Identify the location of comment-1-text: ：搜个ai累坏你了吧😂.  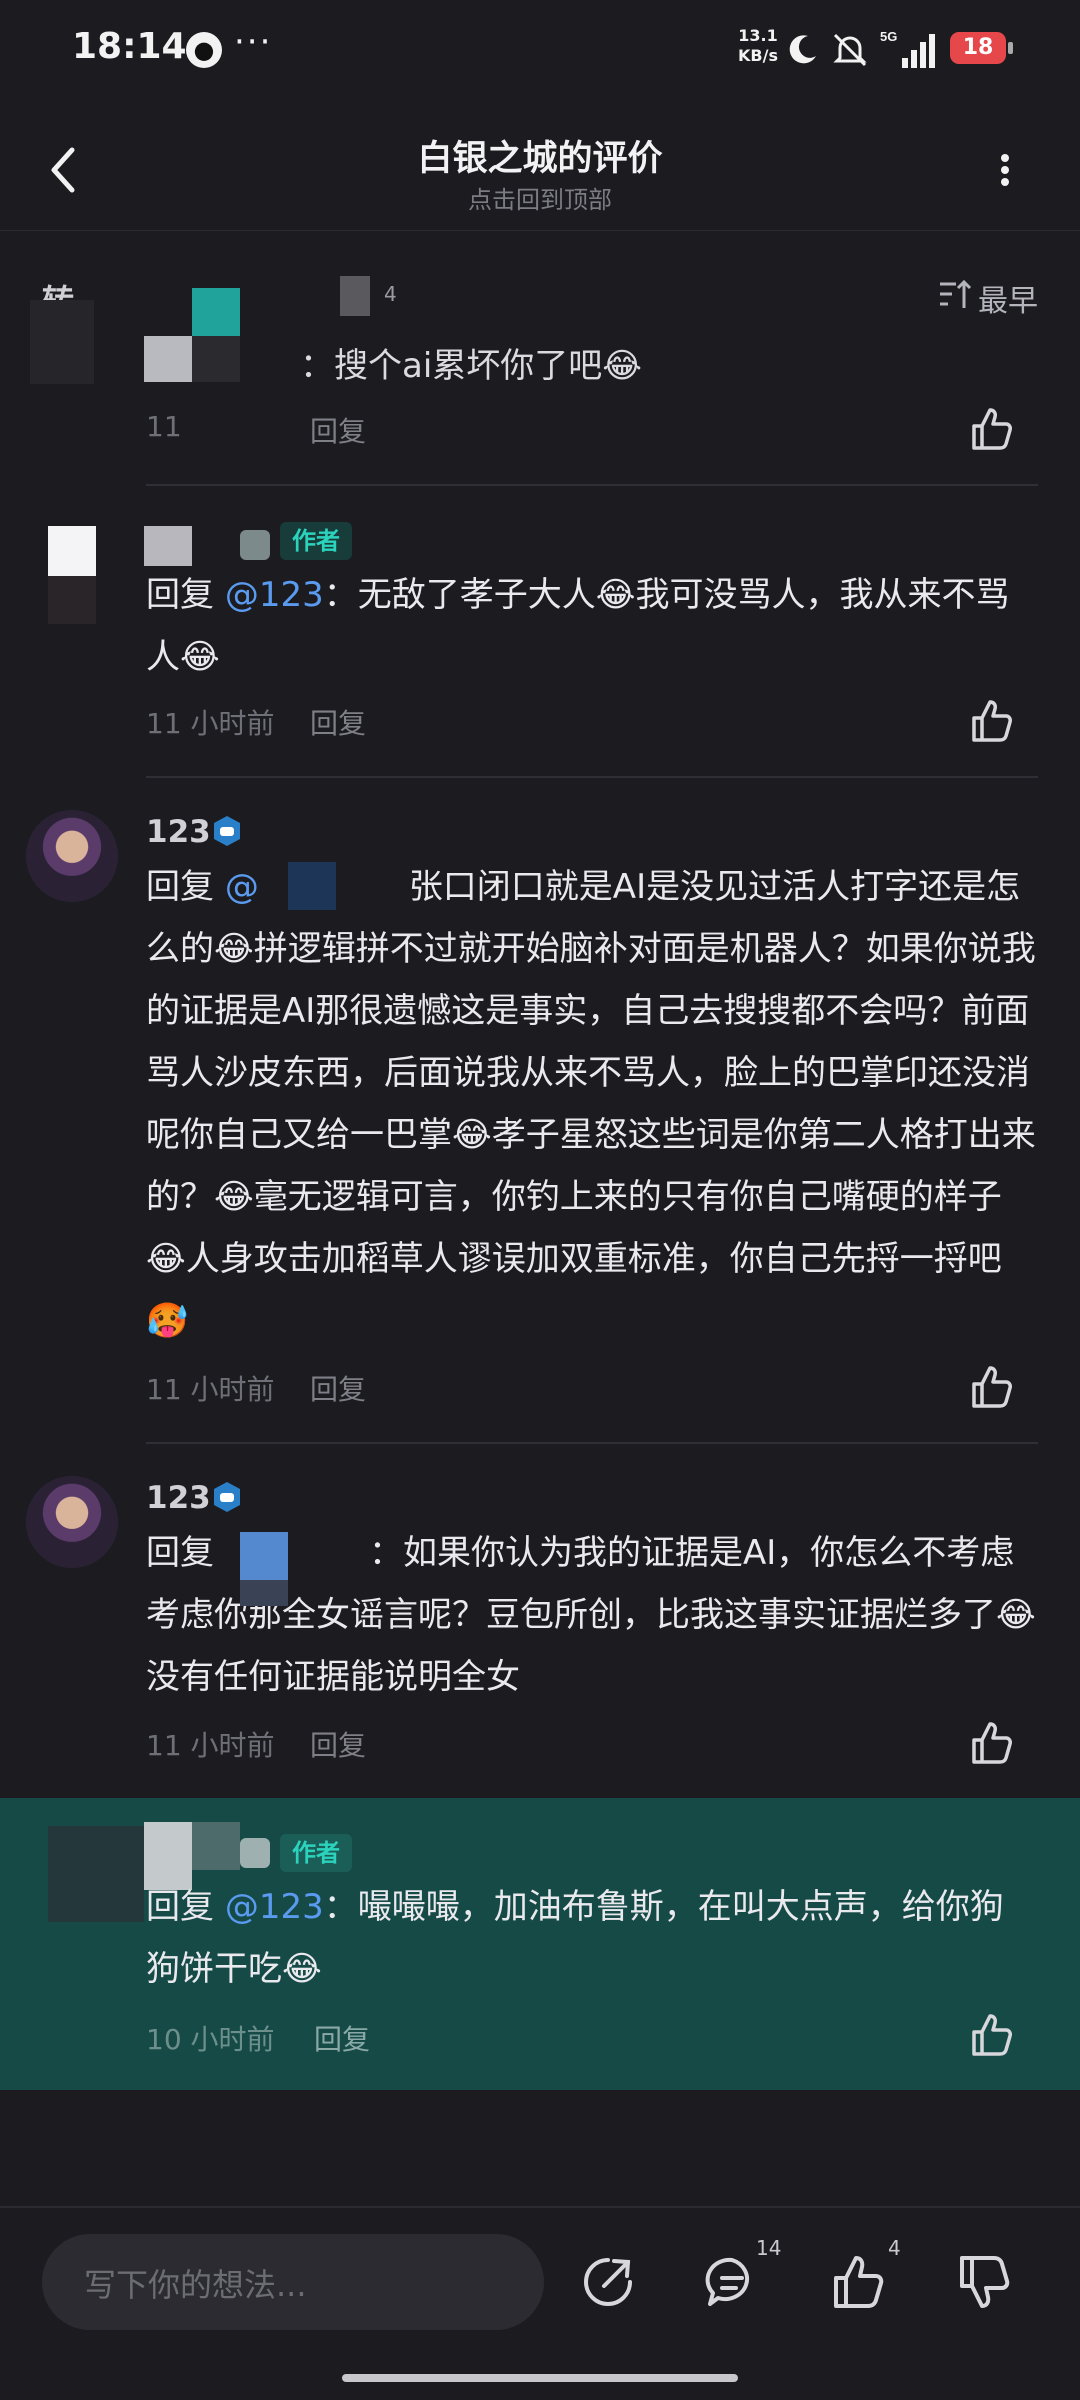
(500, 366).